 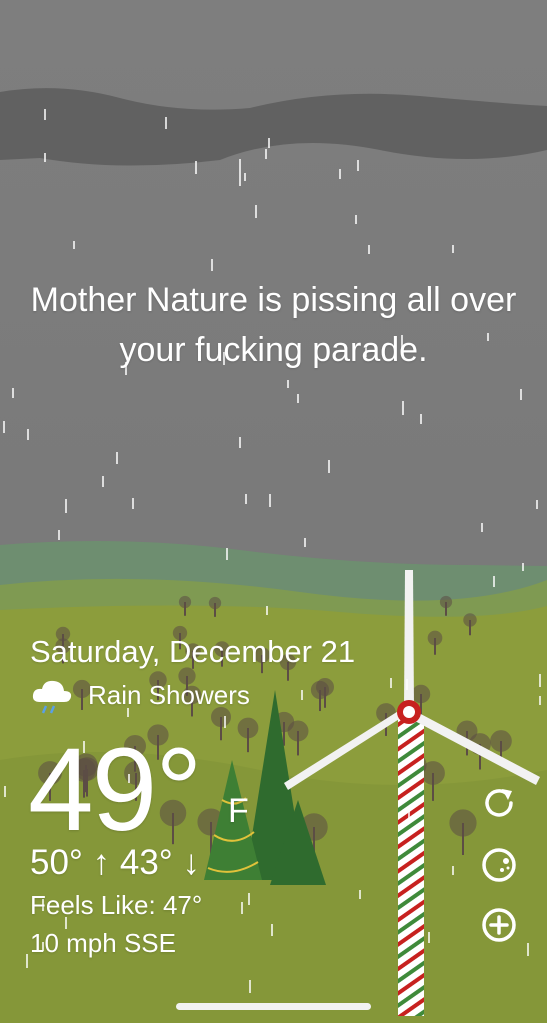 I want to click on wind-speed: 10 mph SSE, so click(x=103, y=943).